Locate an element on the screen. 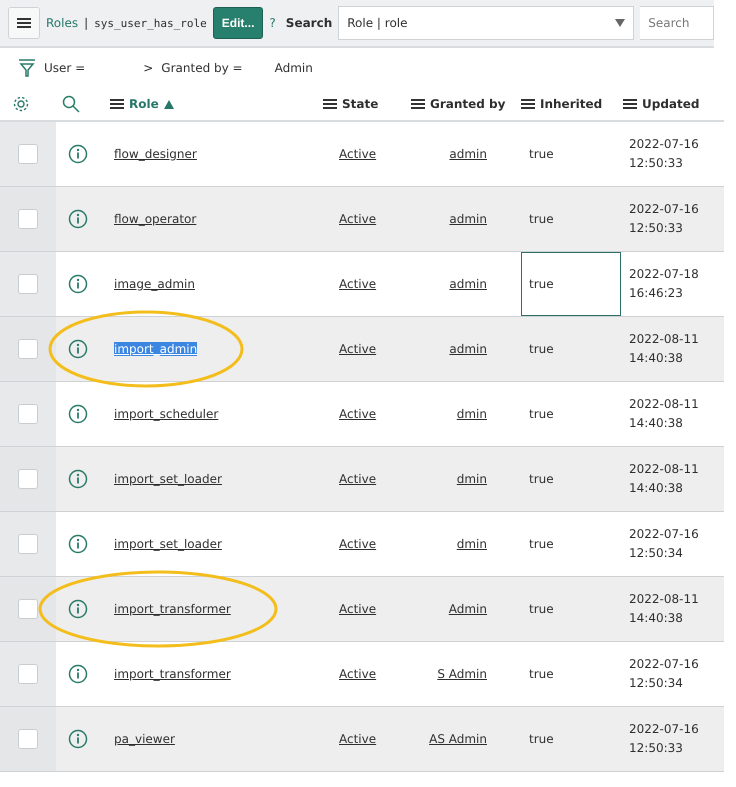 This screenshot has height=787, width=736. role-link: import_scheduler is located at coordinates (166, 414).